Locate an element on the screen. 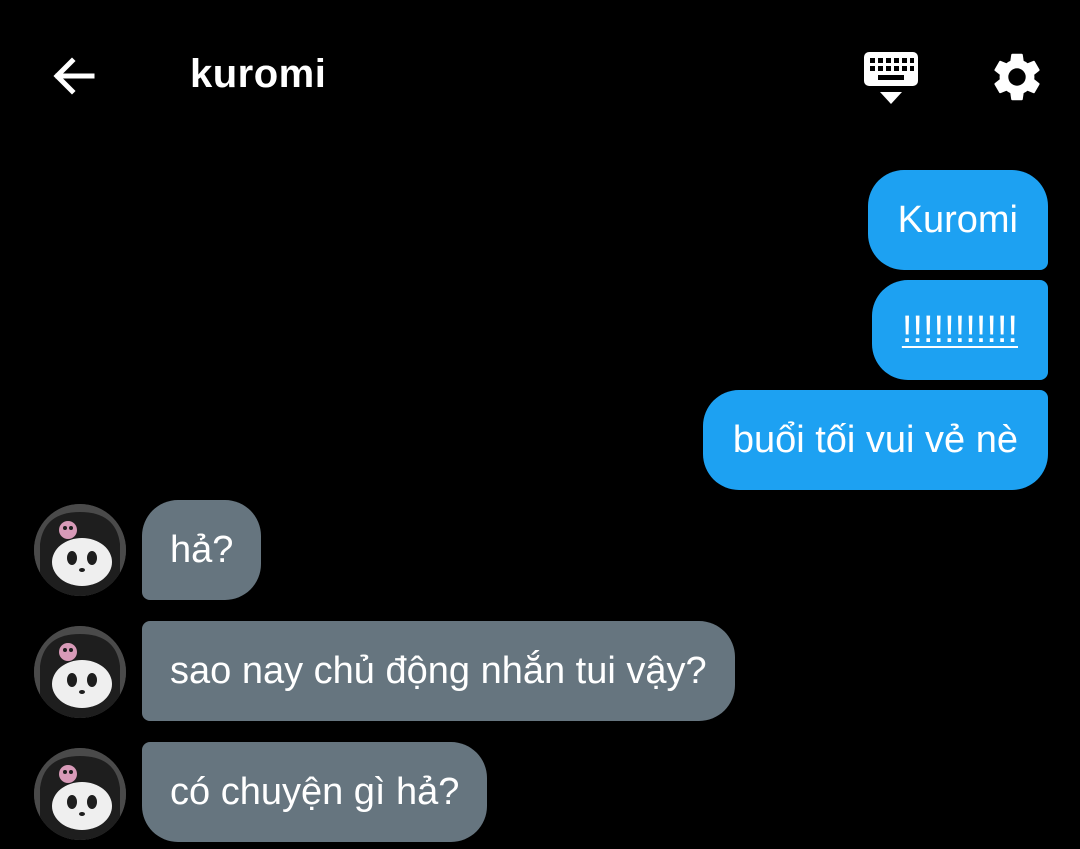 The image size is (1080, 849). message-text: có chuyện gì hả? is located at coordinates (315, 792).